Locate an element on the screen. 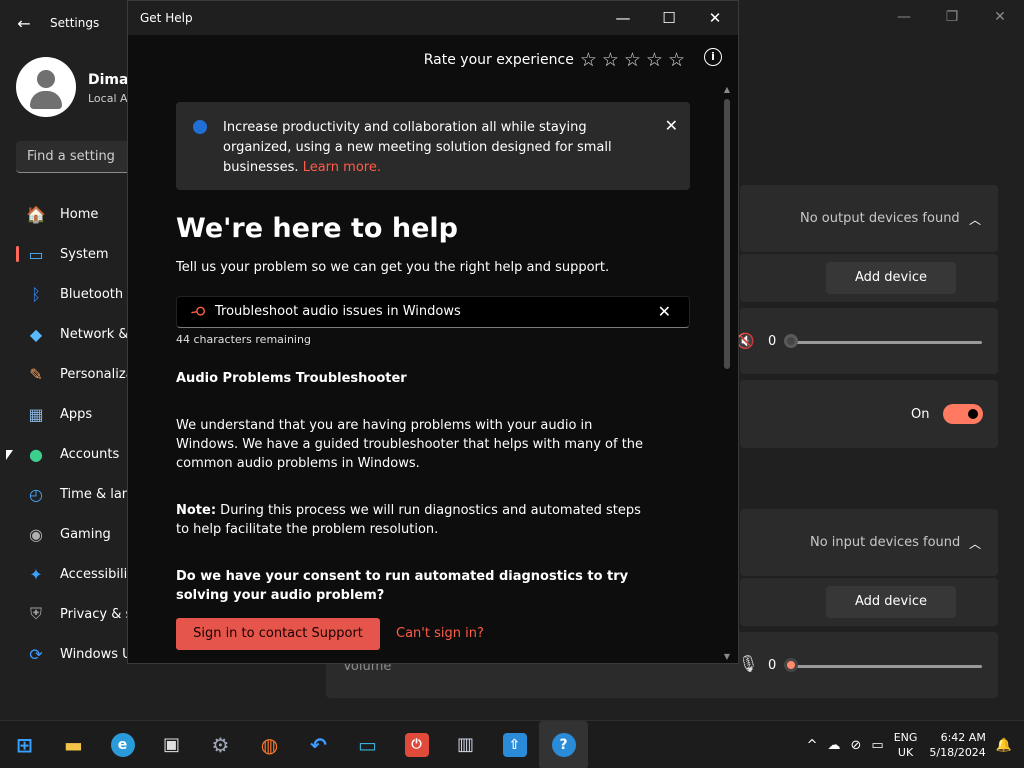 The image size is (1024, 768). back-arrow-icon: ← is located at coordinates (24, 24).